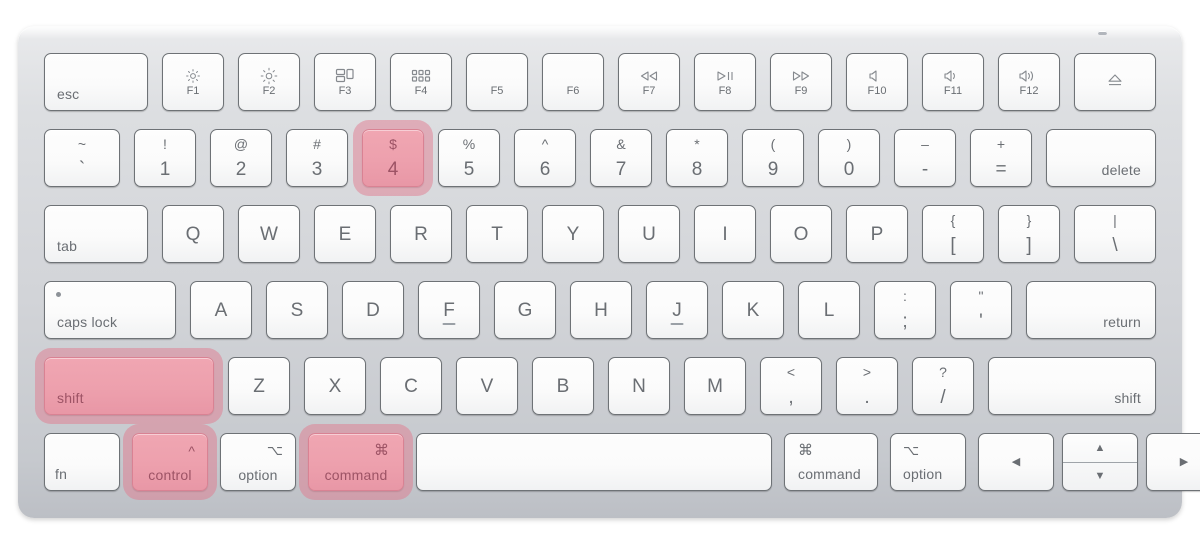 This screenshot has height=551, width=1200. I want to click on key-g: G, so click(525, 310).